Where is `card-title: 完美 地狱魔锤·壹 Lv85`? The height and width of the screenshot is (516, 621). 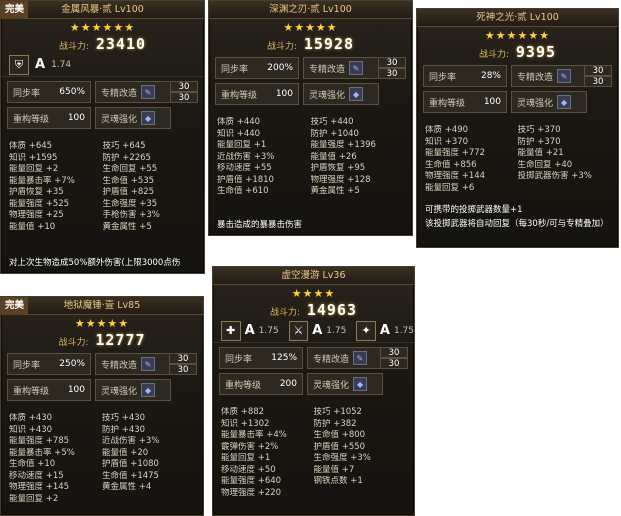 card-title: 完美 地狱魔锤·壹 Lv85 is located at coordinates (102, 306).